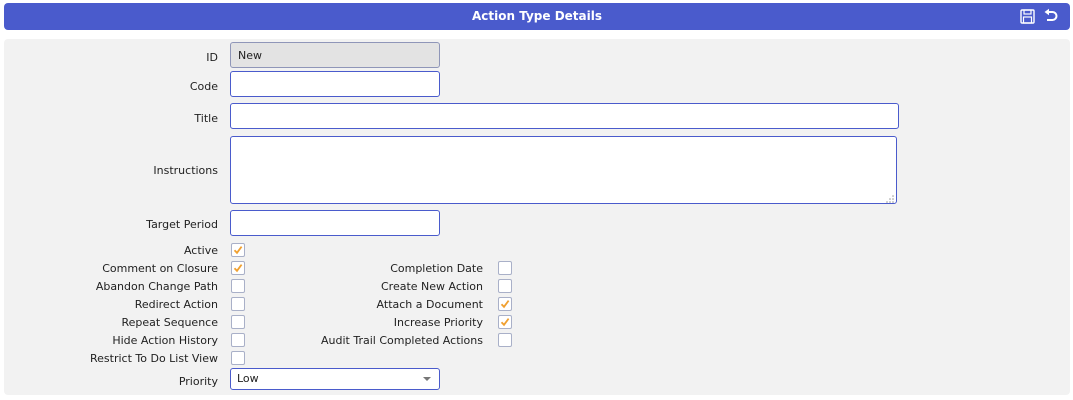 The width and height of the screenshot is (1073, 400). I want to click on hide-action-history-label: Hide Action History, so click(165, 340).